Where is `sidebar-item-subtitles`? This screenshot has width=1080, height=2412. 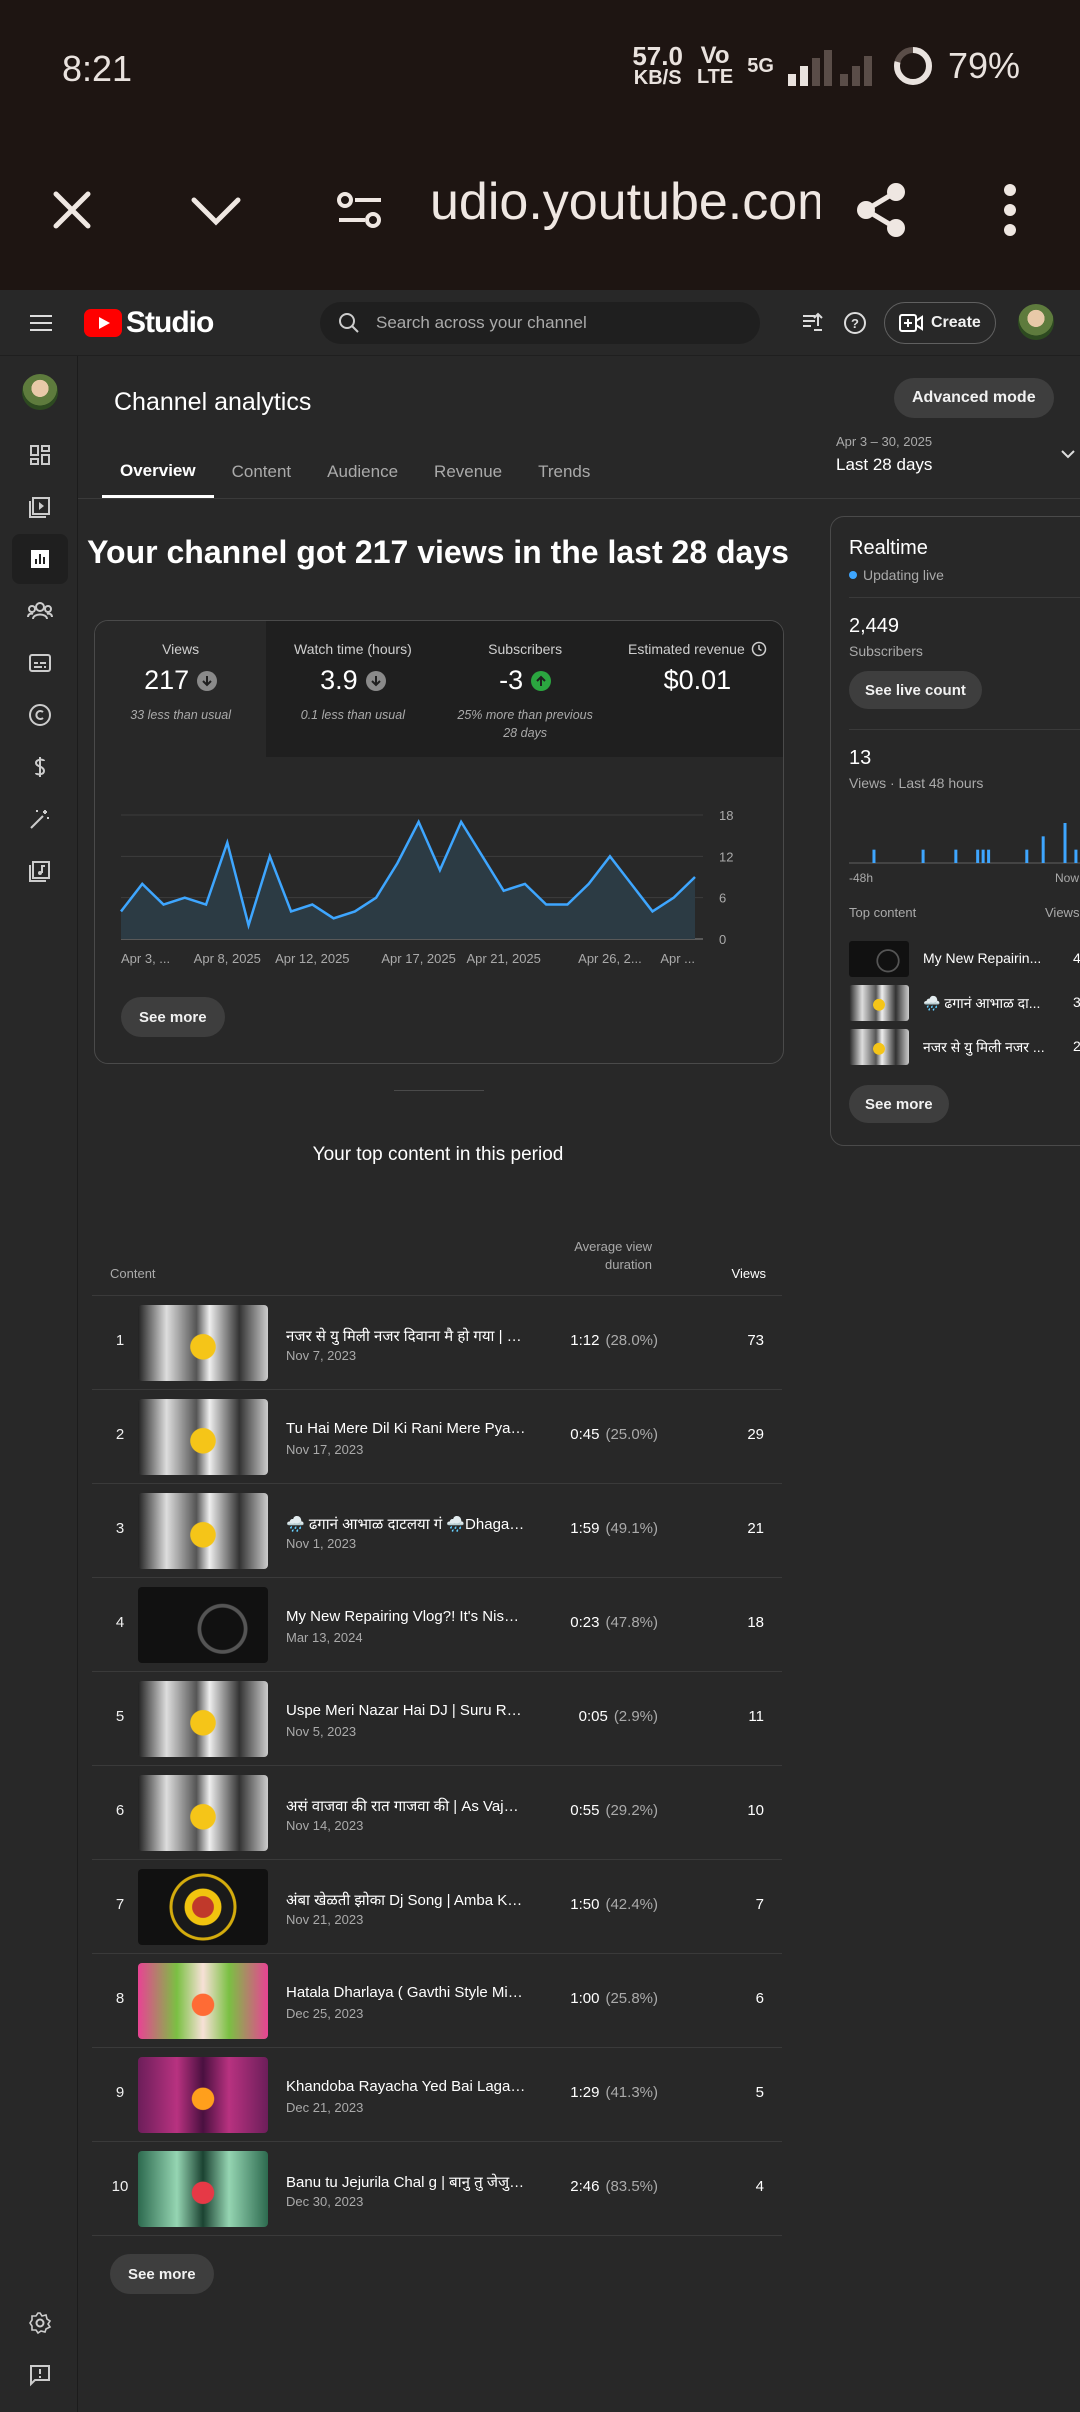 sidebar-item-subtitles is located at coordinates (40, 663).